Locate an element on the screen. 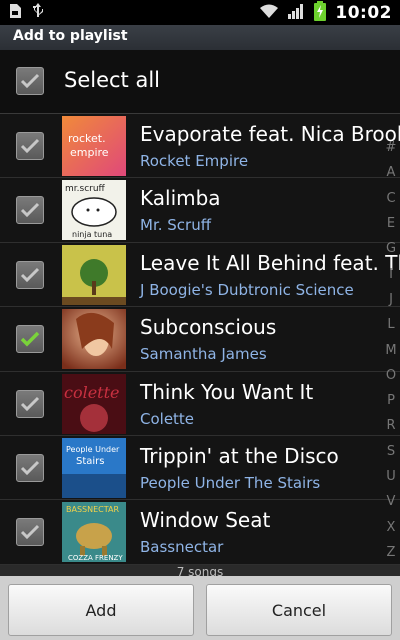  alphabet-index: # A C E G I J L M O P R S U V X Z is located at coordinates (391, 350).